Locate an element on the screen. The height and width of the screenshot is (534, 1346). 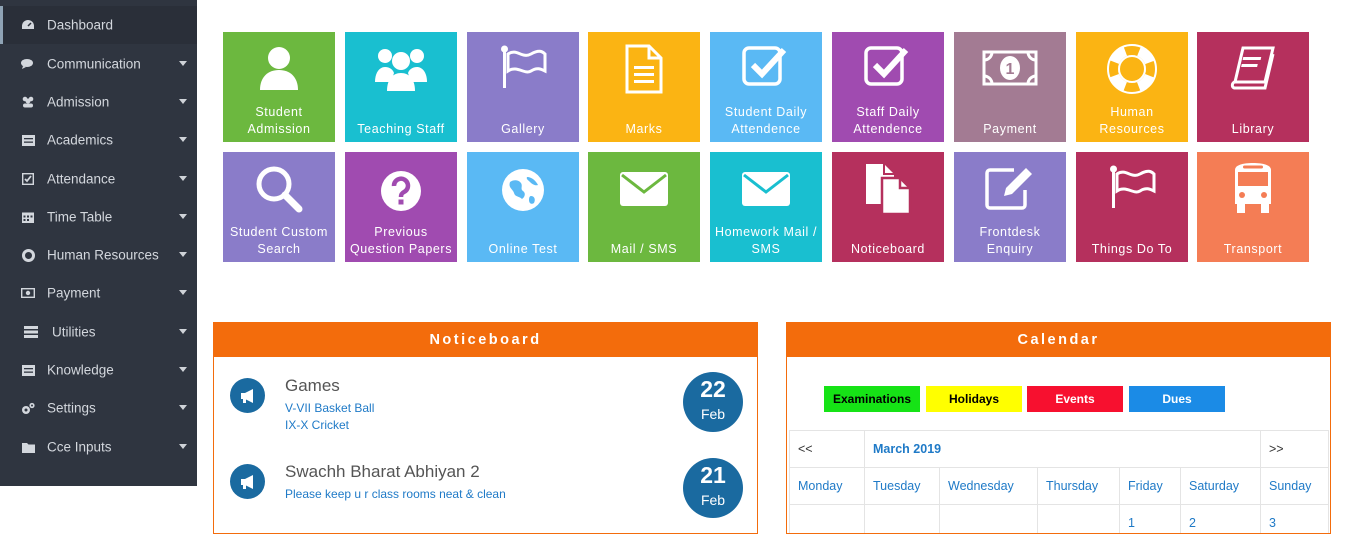
notice-text: Please keep u r class rooms neat & clean is located at coordinates (395, 494).